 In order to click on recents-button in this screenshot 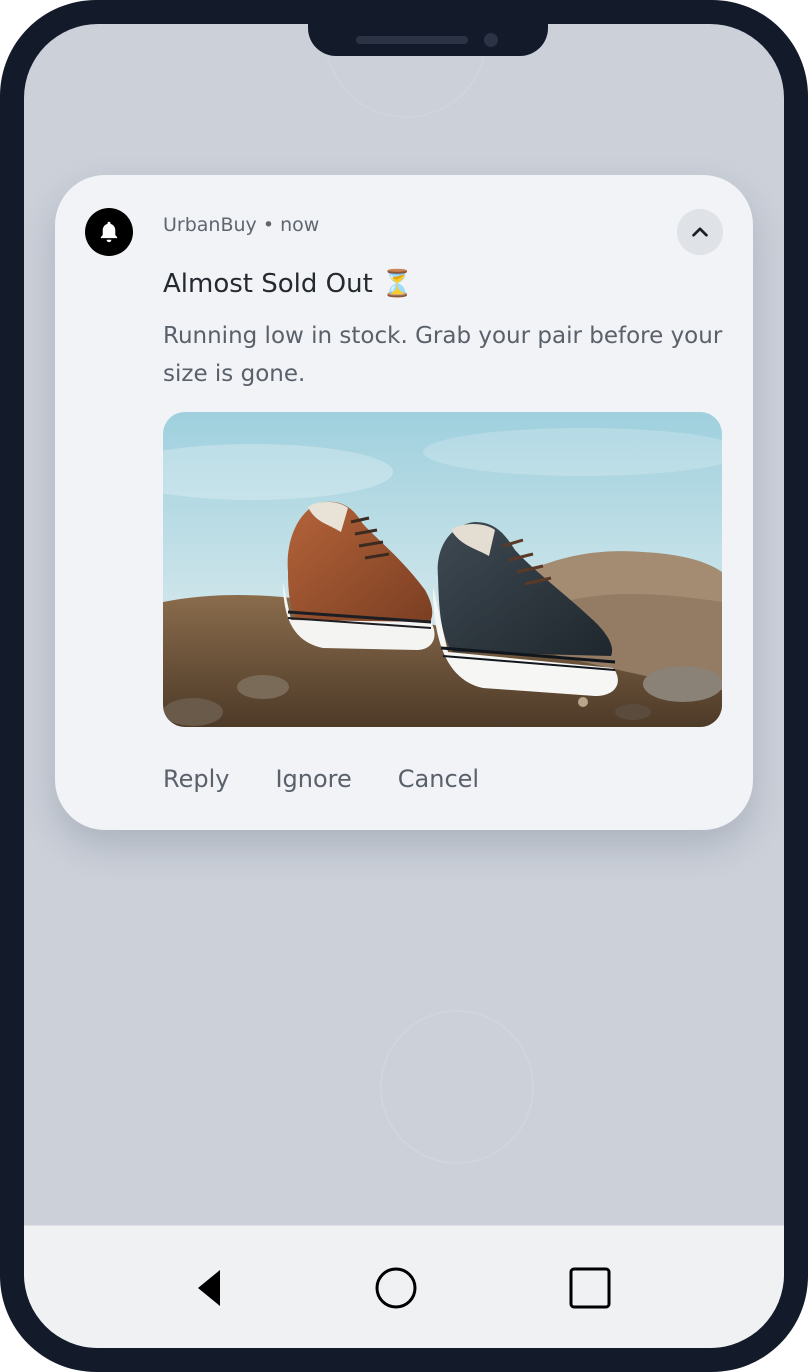, I will do `click(590, 1288)`.